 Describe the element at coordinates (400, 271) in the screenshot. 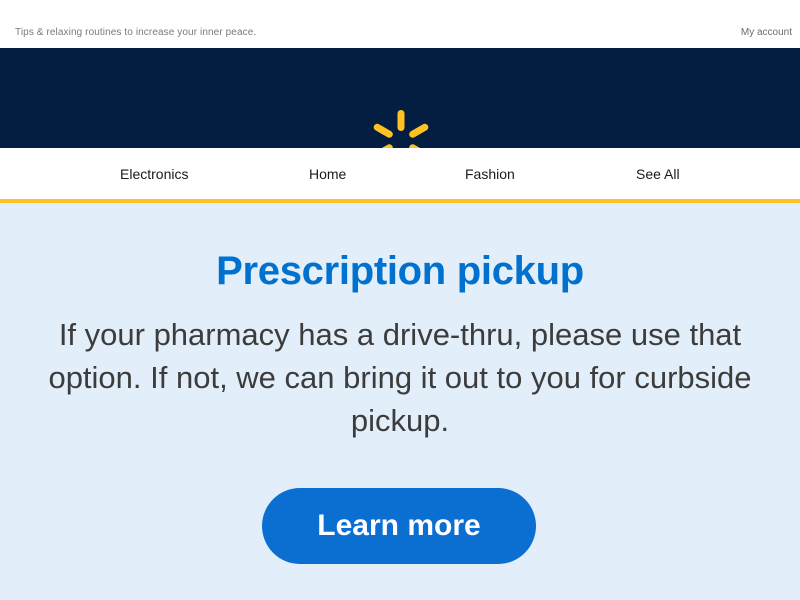

I see `hero-title: Prescription pickup` at that location.